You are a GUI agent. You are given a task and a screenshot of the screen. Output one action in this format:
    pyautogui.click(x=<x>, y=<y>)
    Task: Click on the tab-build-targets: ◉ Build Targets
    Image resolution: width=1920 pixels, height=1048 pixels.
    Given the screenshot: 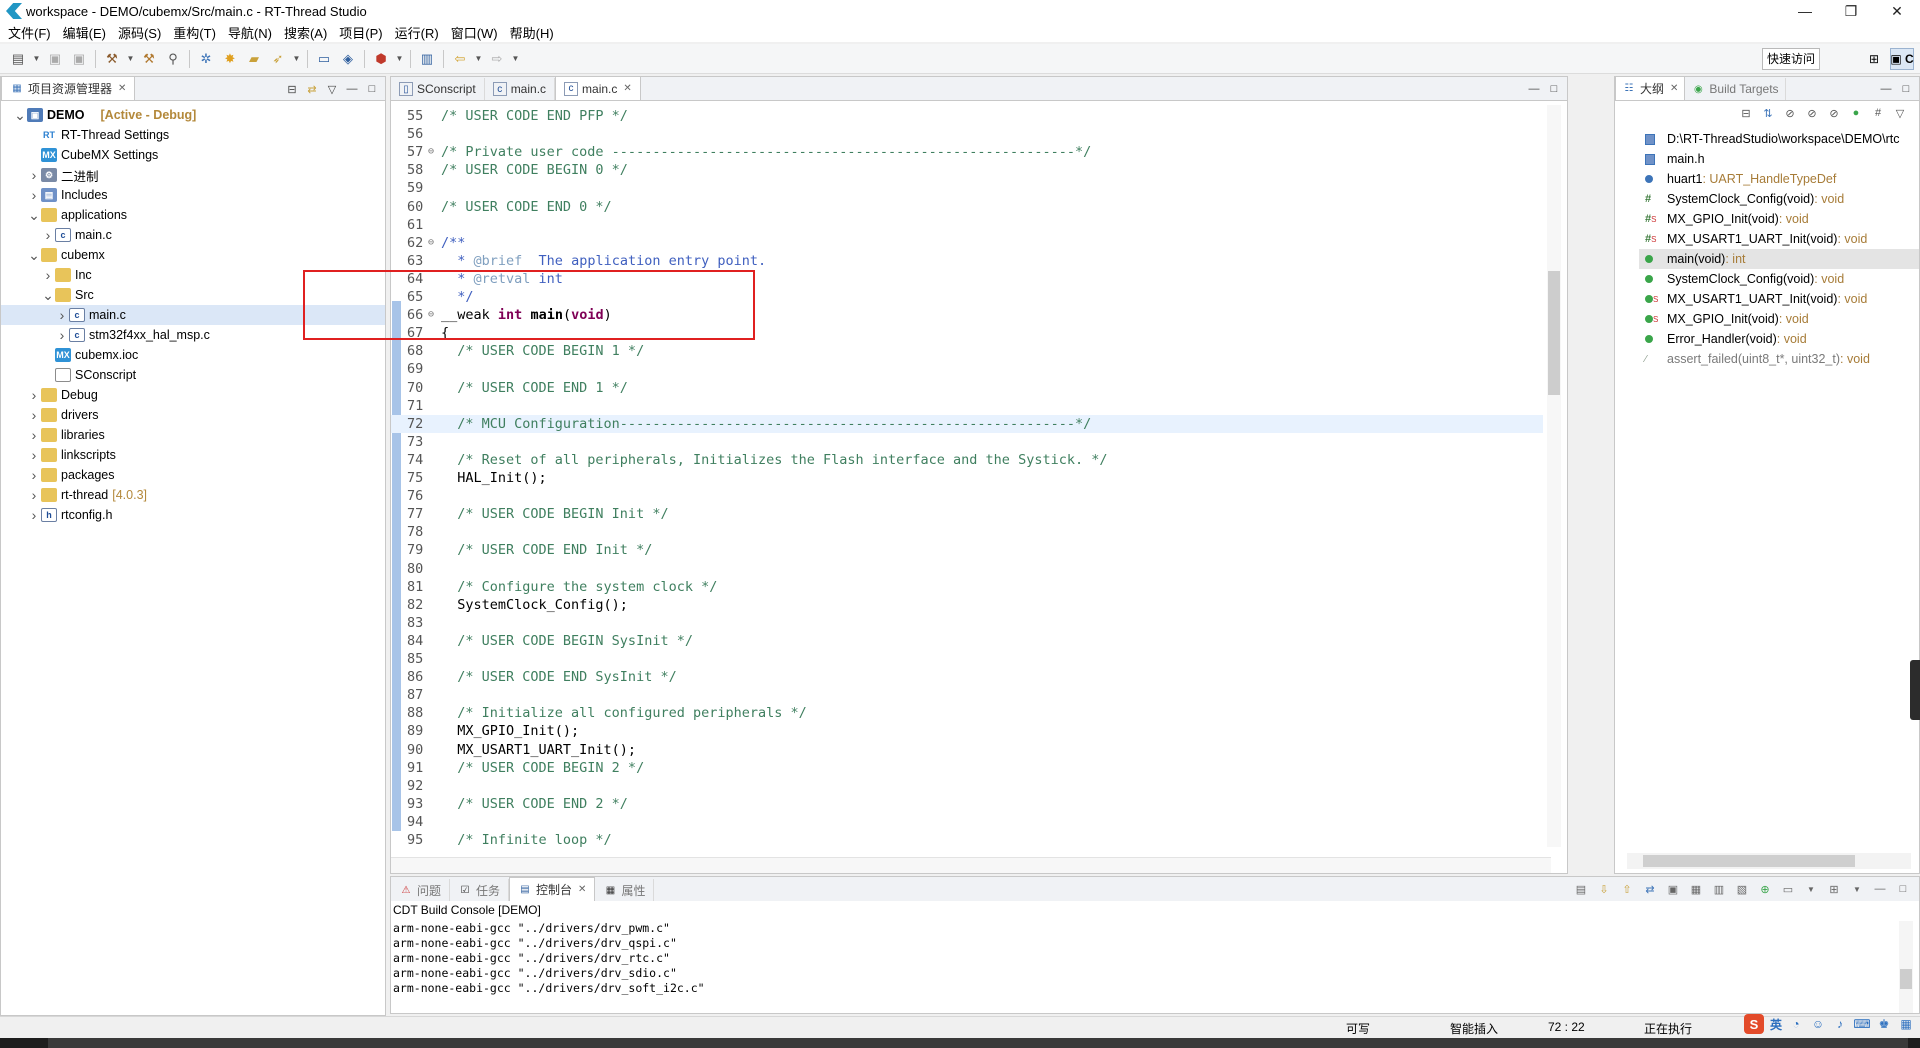 What is the action you would take?
    pyautogui.click(x=1735, y=89)
    